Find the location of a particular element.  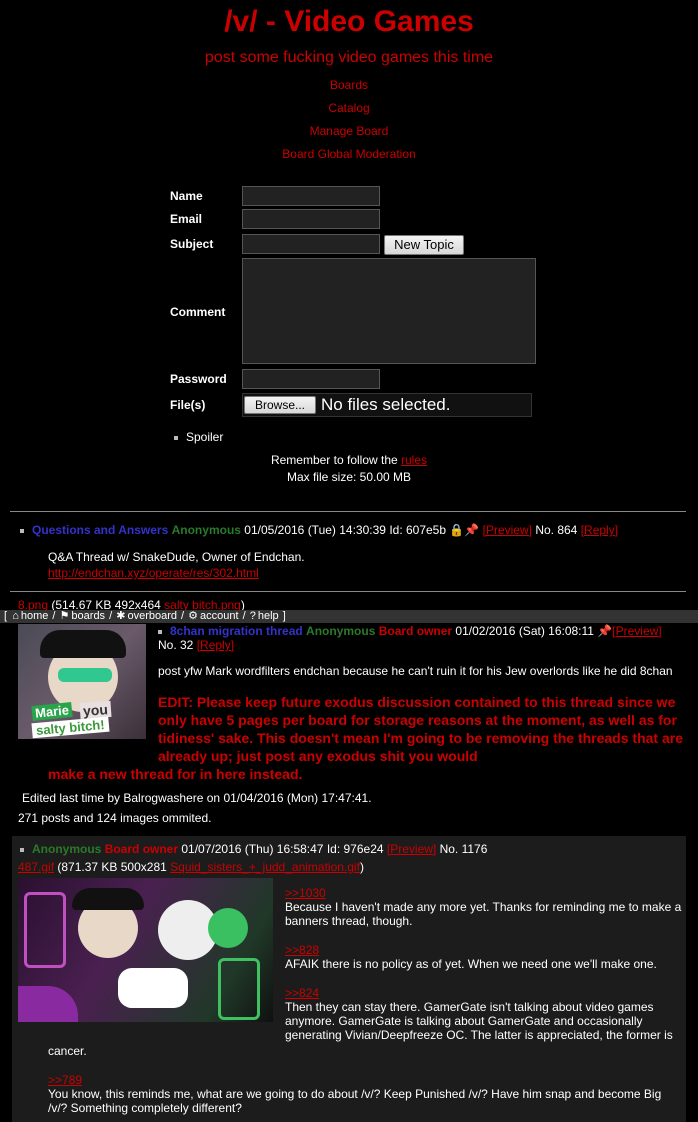

lock-icon: 🔒 is located at coordinates (457, 530).